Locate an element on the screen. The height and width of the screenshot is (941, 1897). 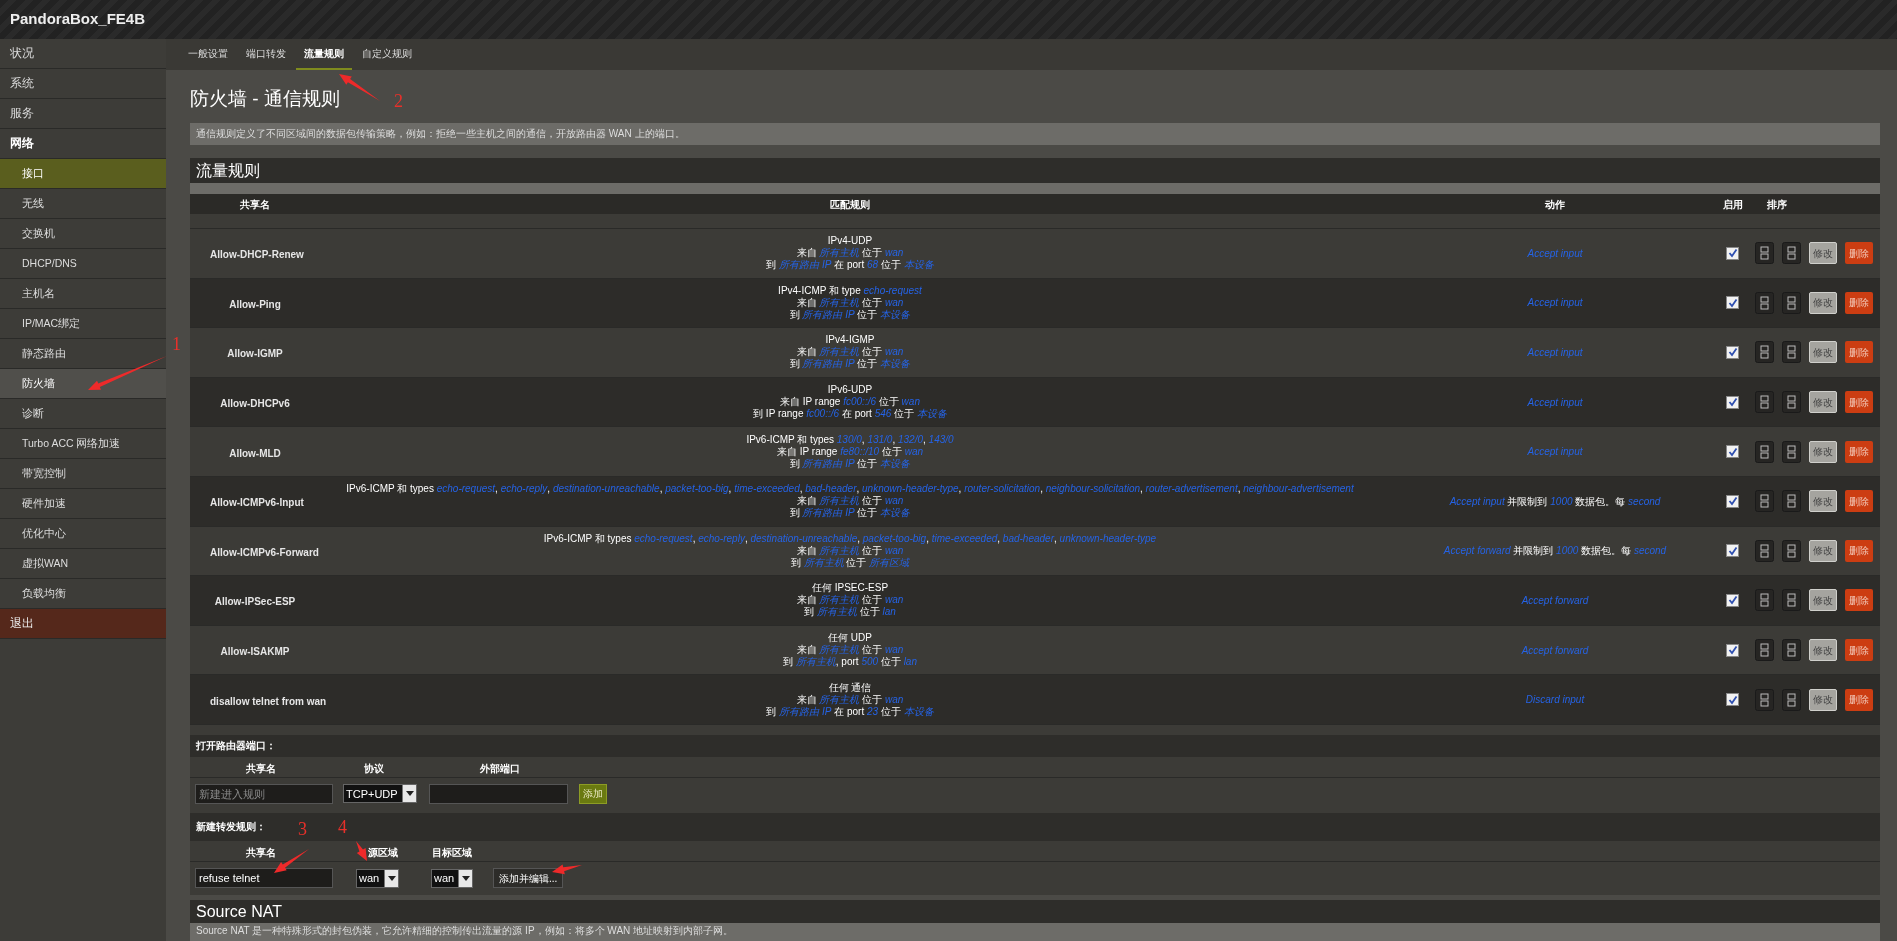
match-rule-line: IPv6-ICMP 和 types echo-request, echo-reply, destination-unreachable, packet-too-big, time-exceeded, bad-header, unknown-header-type is located at coordinates (850, 538).